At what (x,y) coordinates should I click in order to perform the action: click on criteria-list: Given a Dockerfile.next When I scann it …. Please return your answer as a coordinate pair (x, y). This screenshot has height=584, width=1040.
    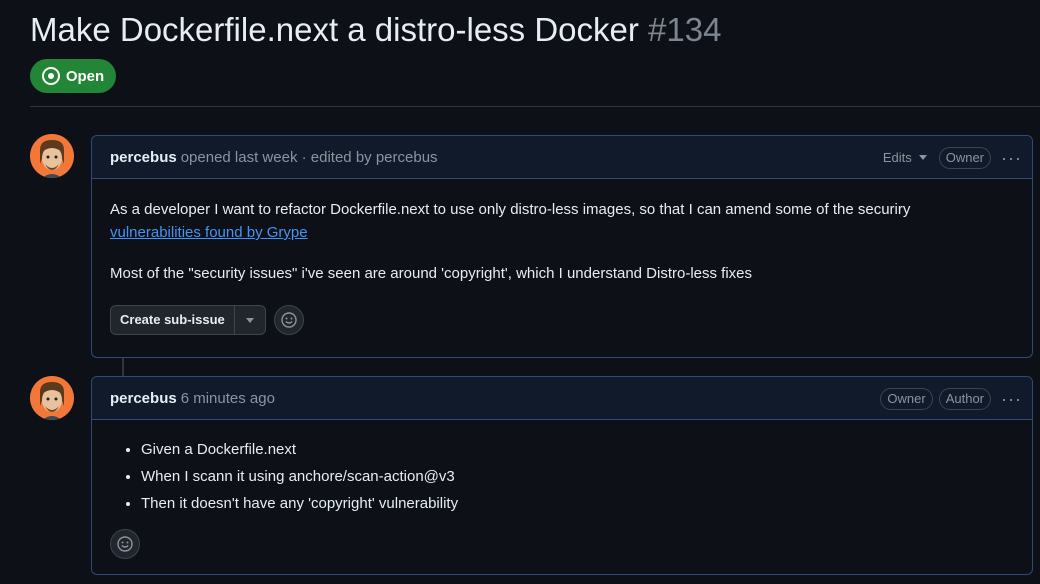
    Looking at the image, I should click on (562, 476).